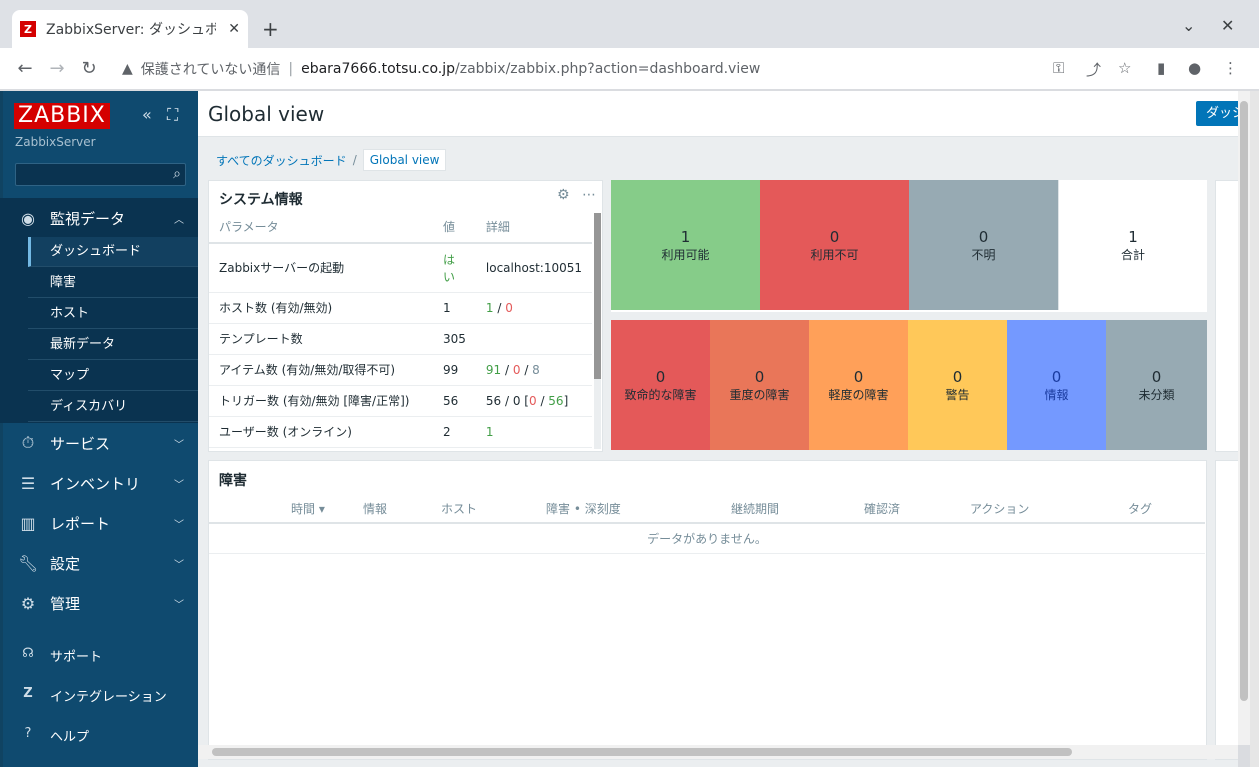 The height and width of the screenshot is (767, 1259). Describe the element at coordinates (1058, 68) in the screenshot. I see `key-icon: ⚿` at that location.